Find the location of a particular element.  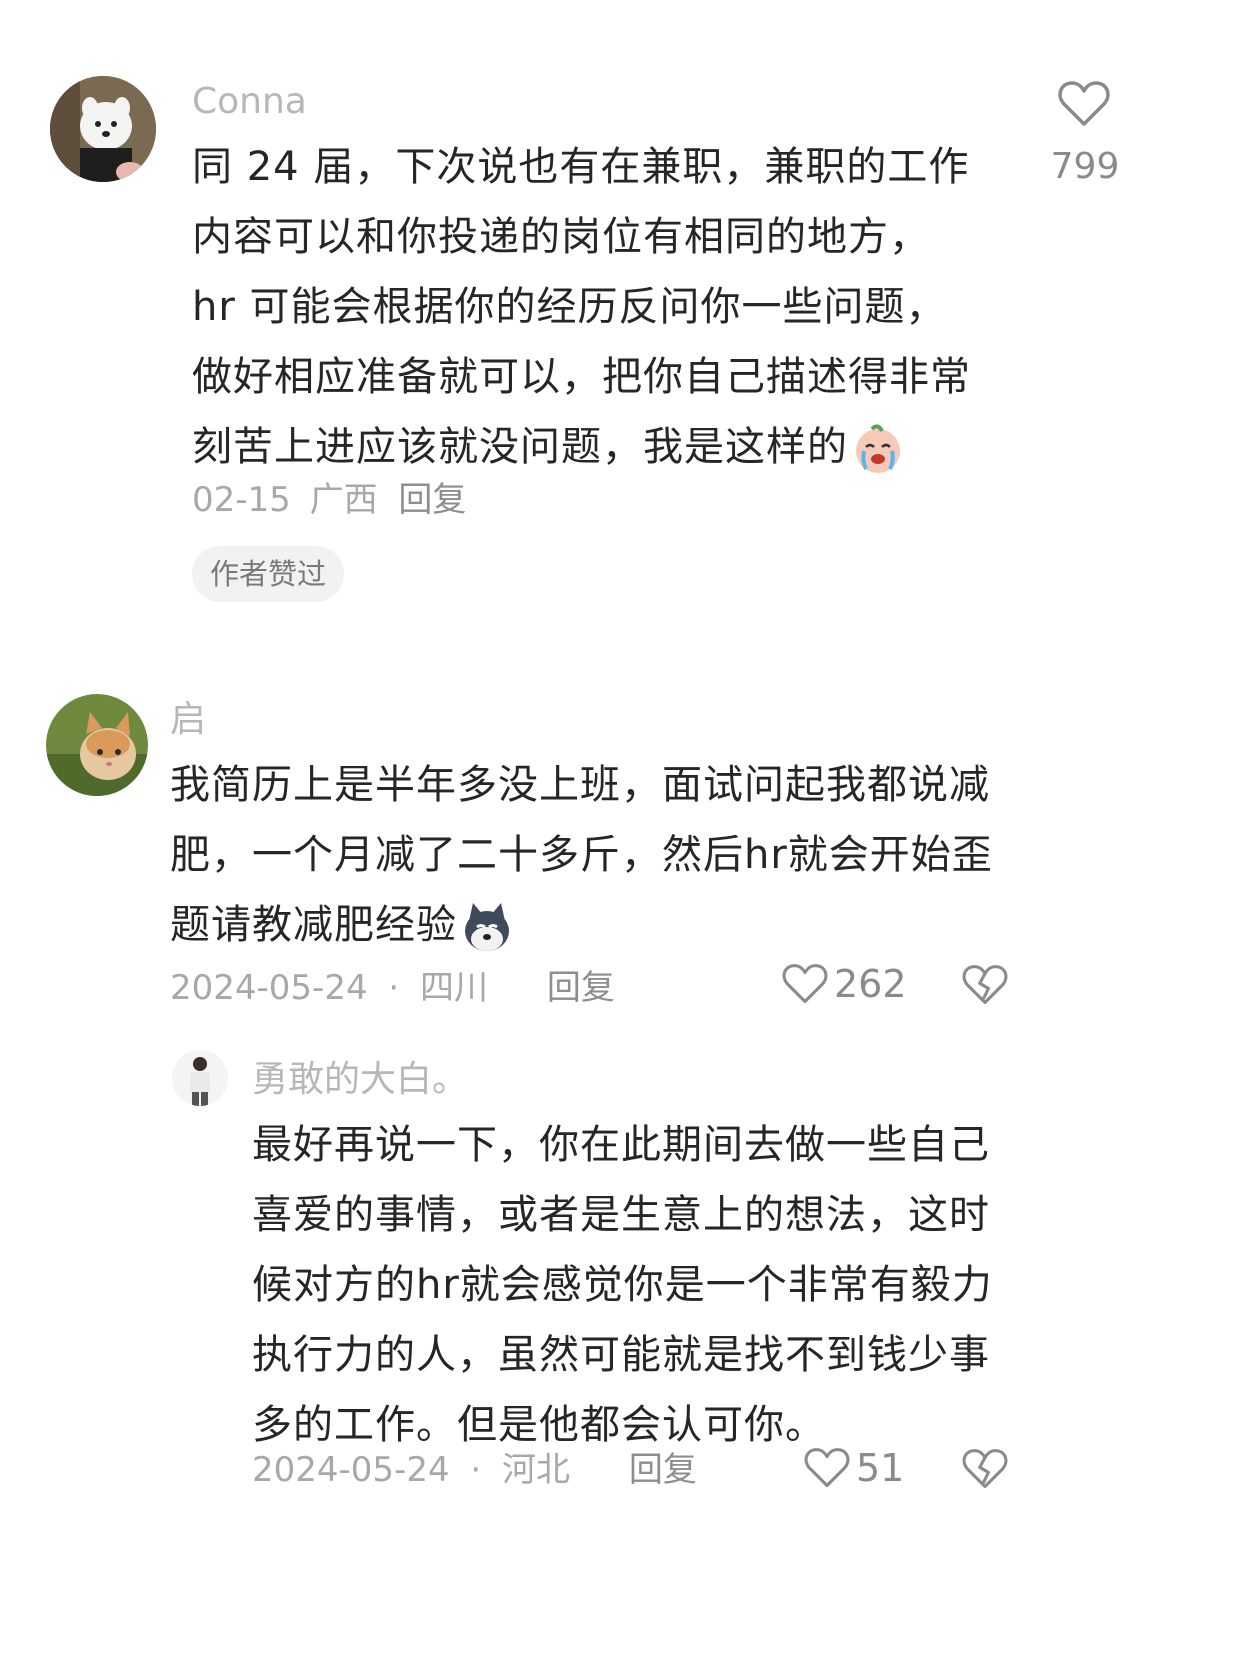

comment-line: 最好再说一下，你在此期间去做一些自己 is located at coordinates (621, 1145).